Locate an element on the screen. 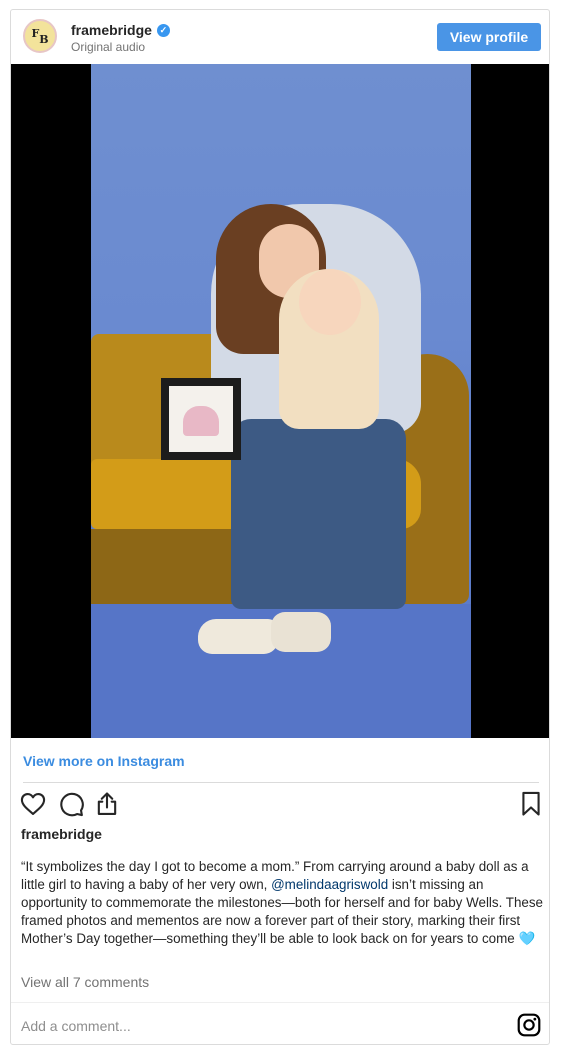 The image size is (564, 1056). comment-divider is located at coordinates (280, 1002).